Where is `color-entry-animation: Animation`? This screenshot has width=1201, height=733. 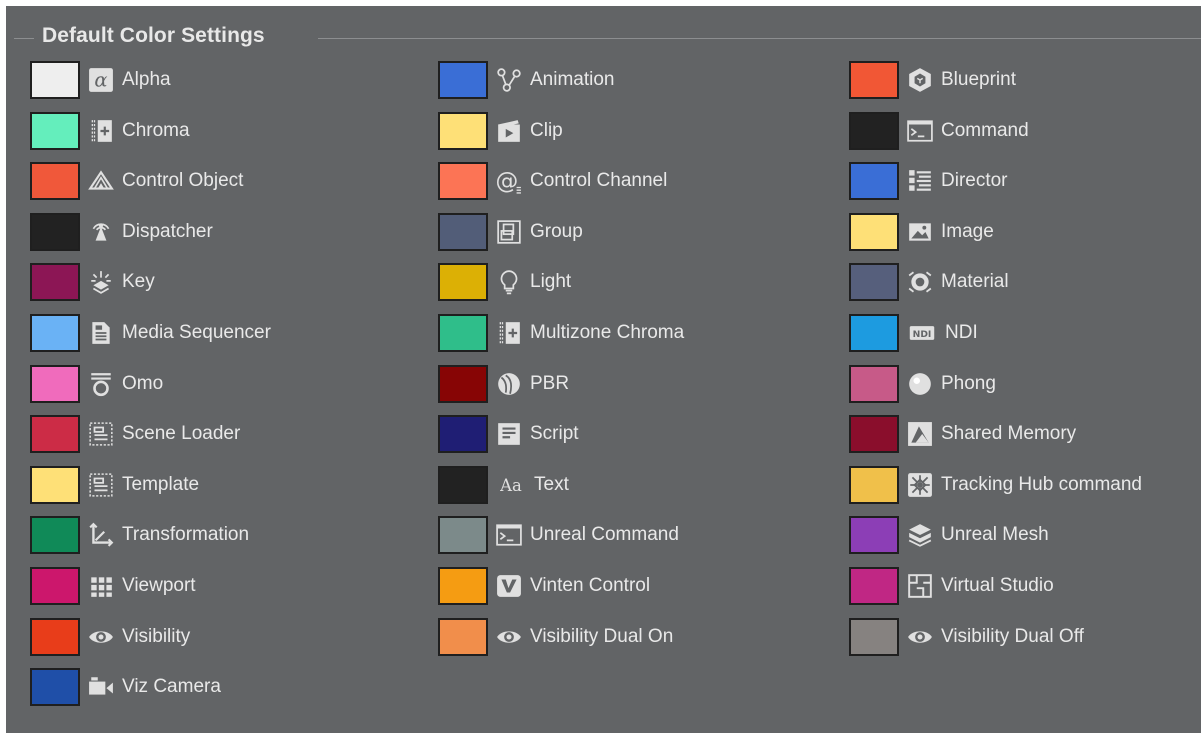
color-entry-animation: Animation is located at coordinates (526, 80).